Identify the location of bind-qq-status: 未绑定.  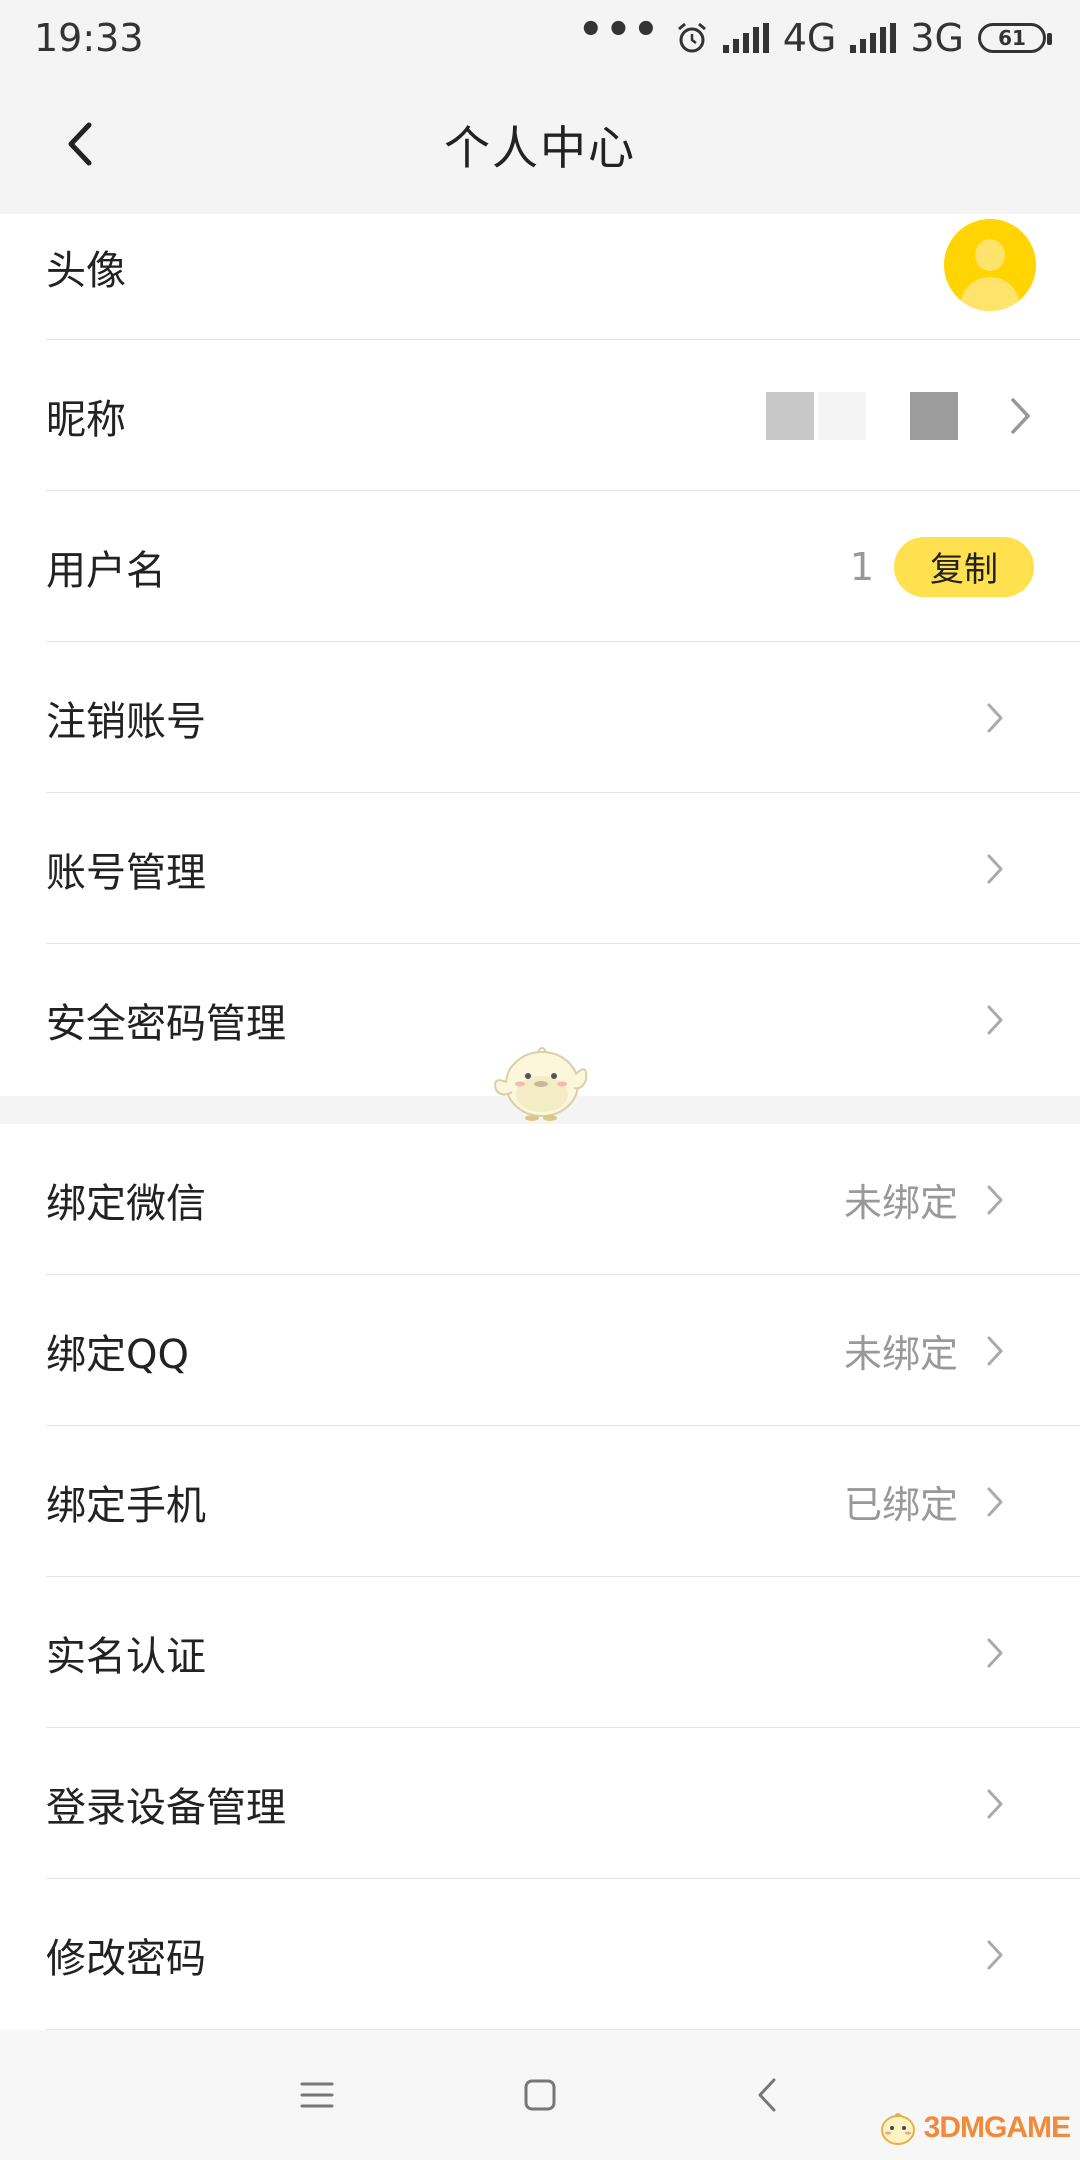
(900, 1354).